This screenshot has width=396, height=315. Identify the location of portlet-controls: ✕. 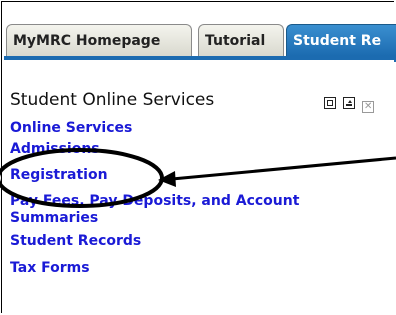
(350, 103).